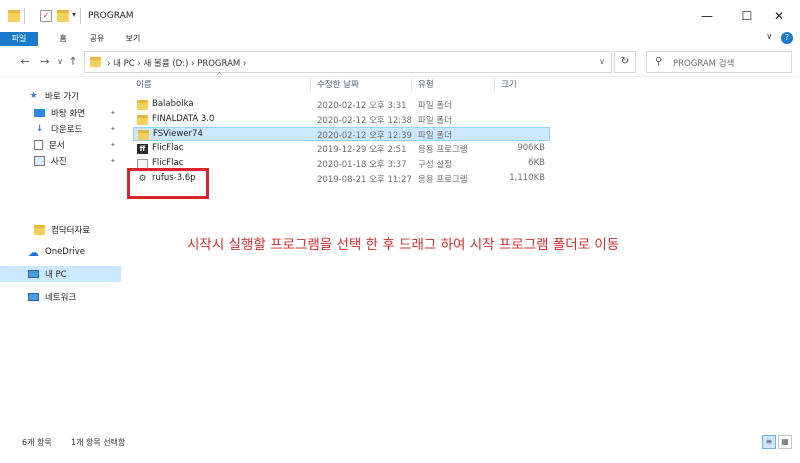 The image size is (800, 463). I want to click on sidebar-item-label: 바로 가기, so click(62, 97).